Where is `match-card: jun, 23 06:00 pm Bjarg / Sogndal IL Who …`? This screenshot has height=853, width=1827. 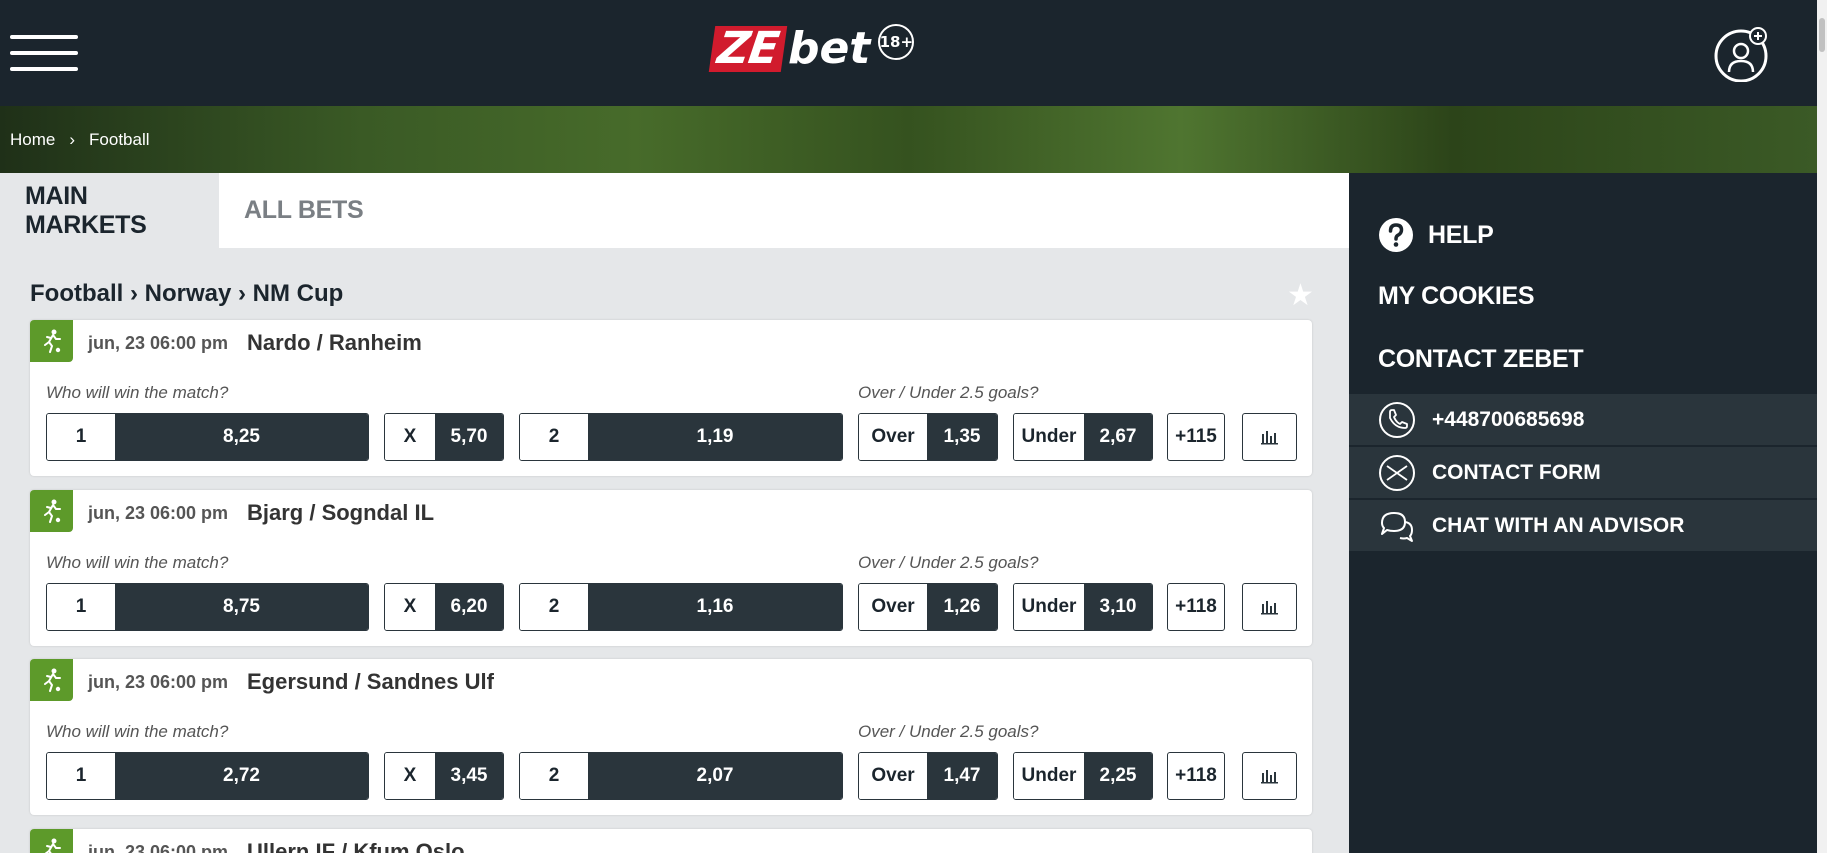 match-card: jun, 23 06:00 pm Bjarg / Sogndal IL Who … is located at coordinates (671, 568).